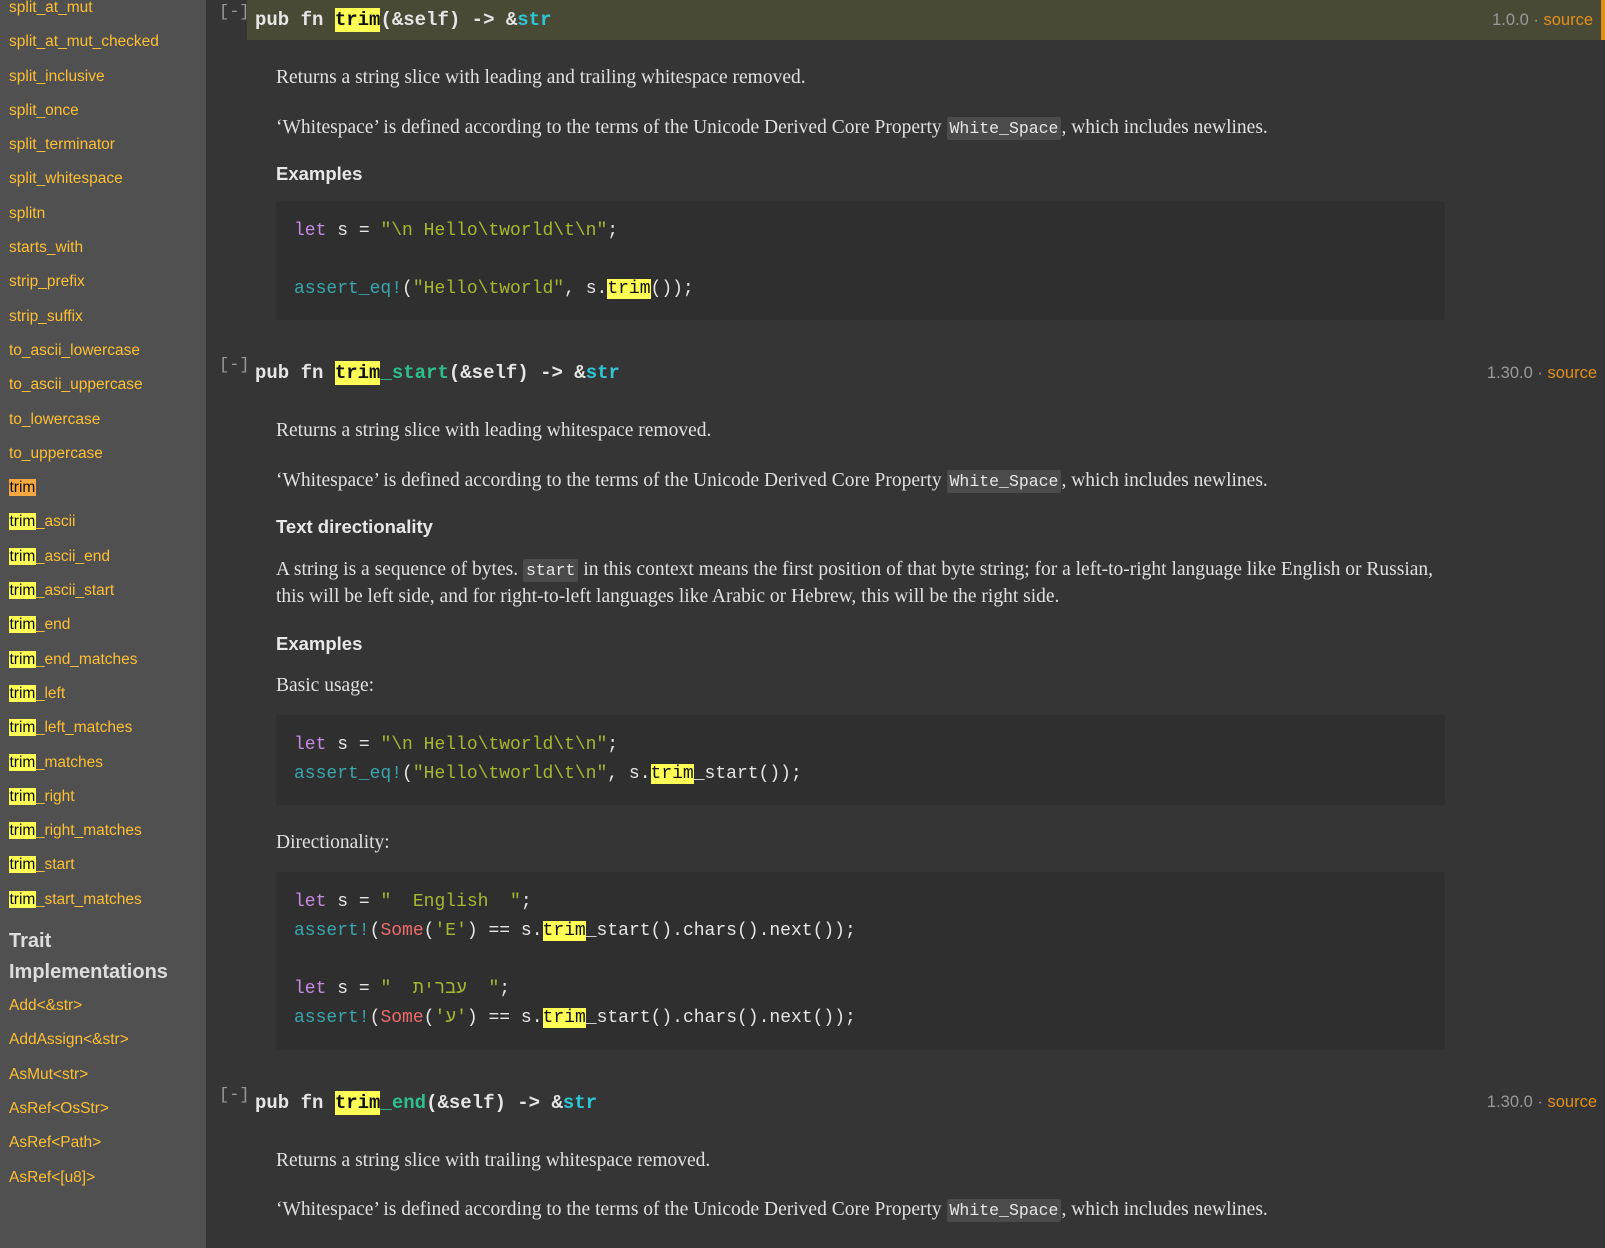 Image resolution: width=1605 pixels, height=1248 pixels. I want to click on method-trim-meta: 1.0.0 · source, so click(1532, 20).